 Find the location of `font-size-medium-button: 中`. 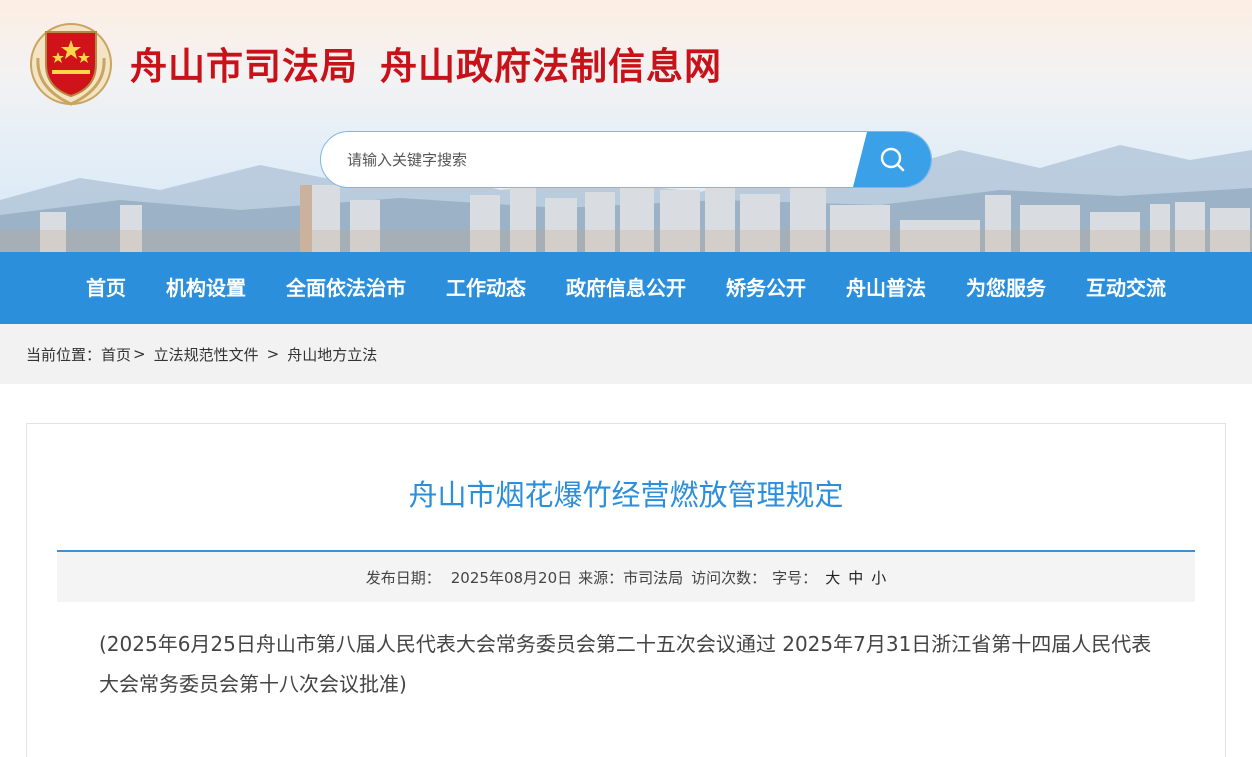

font-size-medium-button: 中 is located at coordinates (855, 577).